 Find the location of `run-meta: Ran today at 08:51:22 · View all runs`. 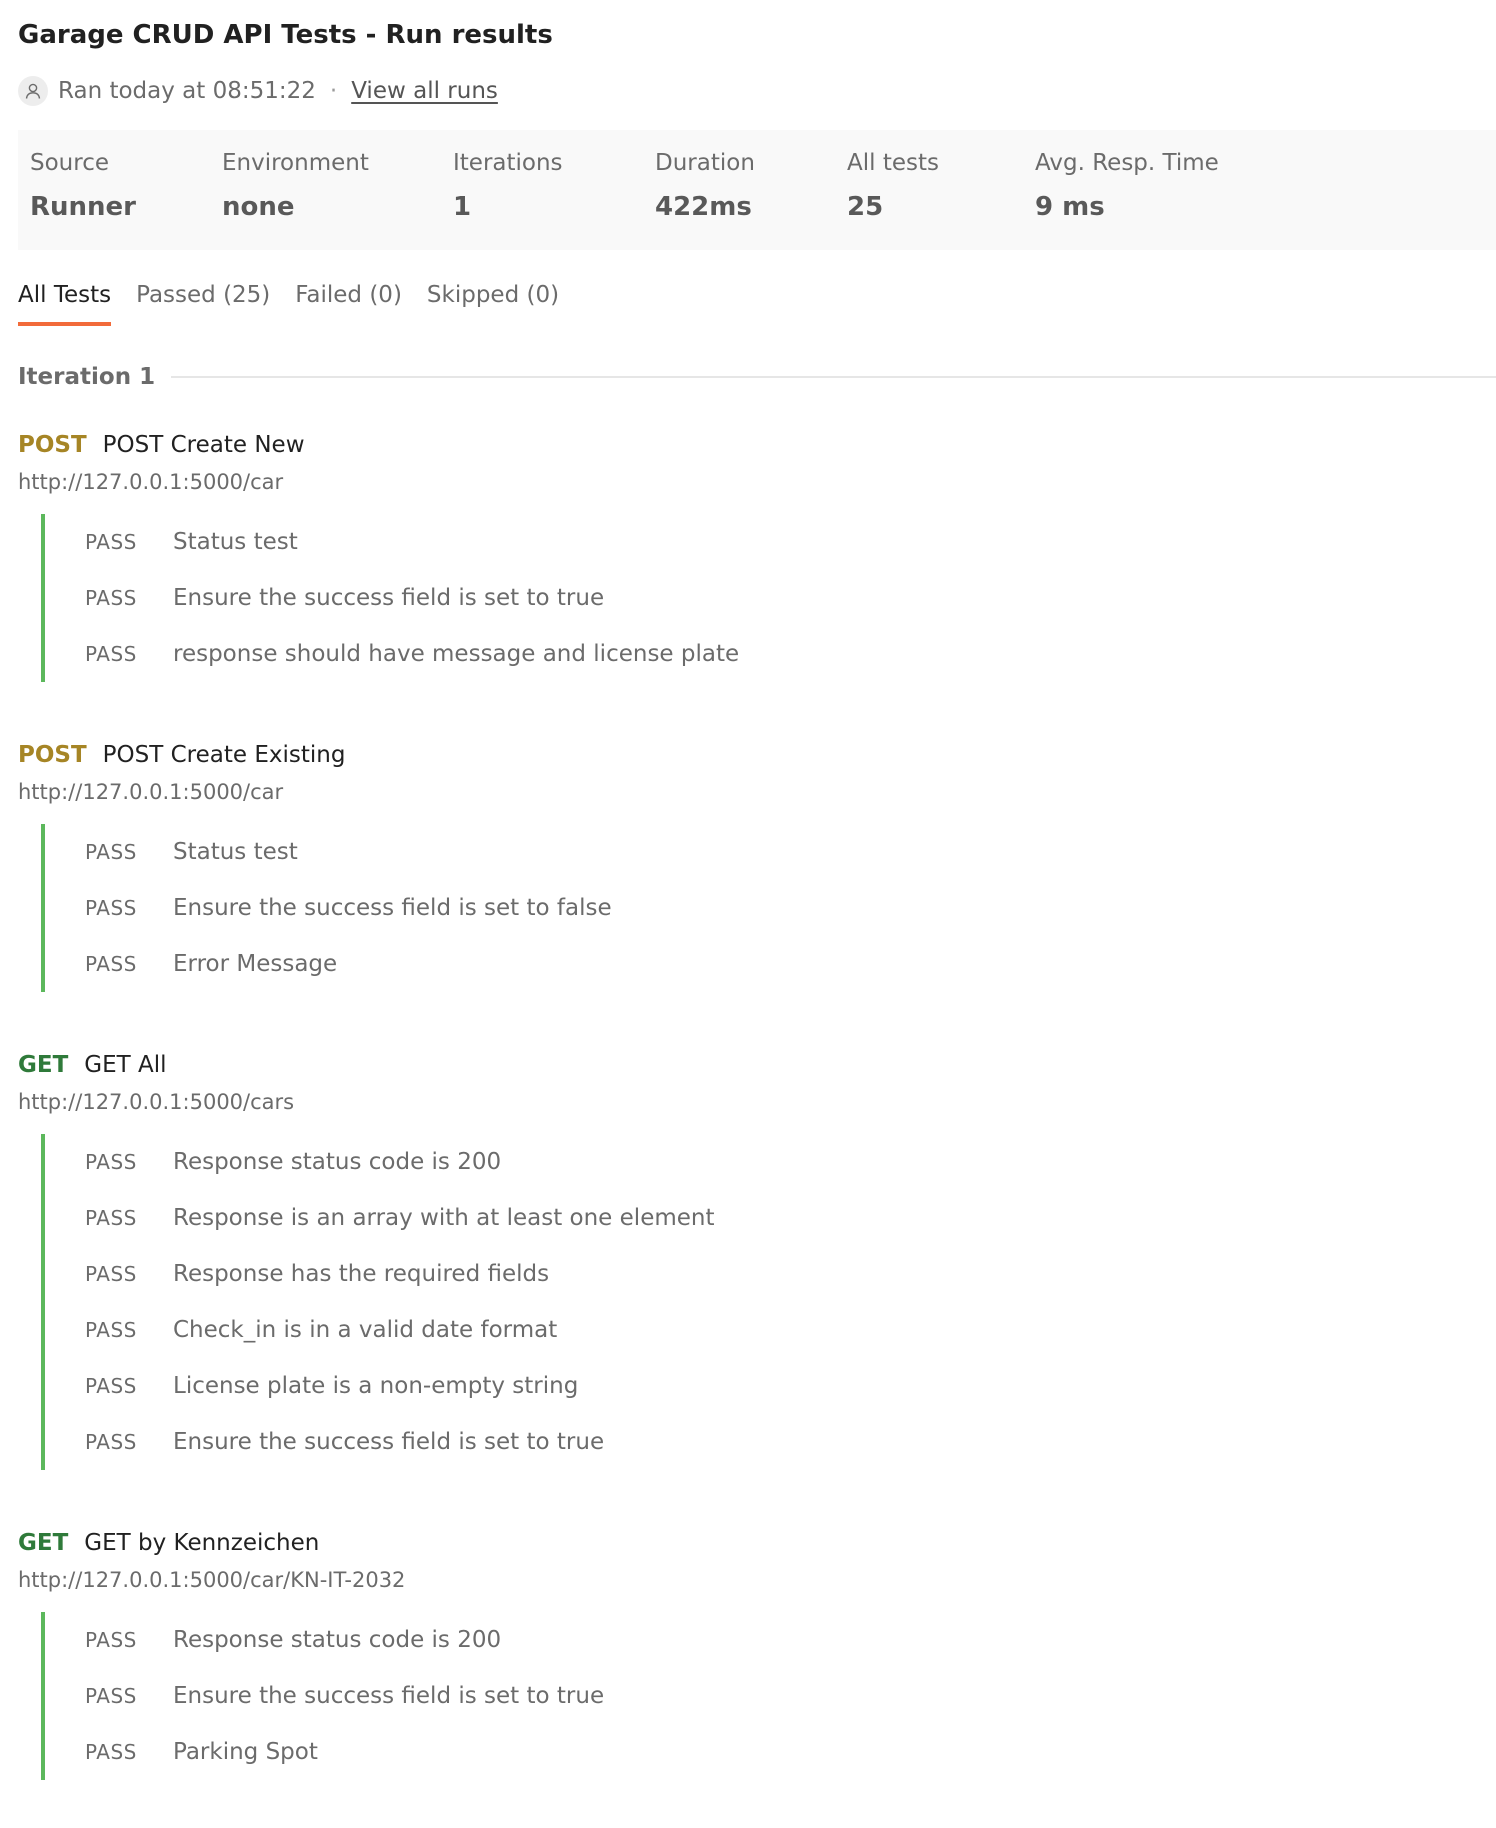

run-meta: Ran today at 08:51:22 · View all runs is located at coordinates (258, 91).